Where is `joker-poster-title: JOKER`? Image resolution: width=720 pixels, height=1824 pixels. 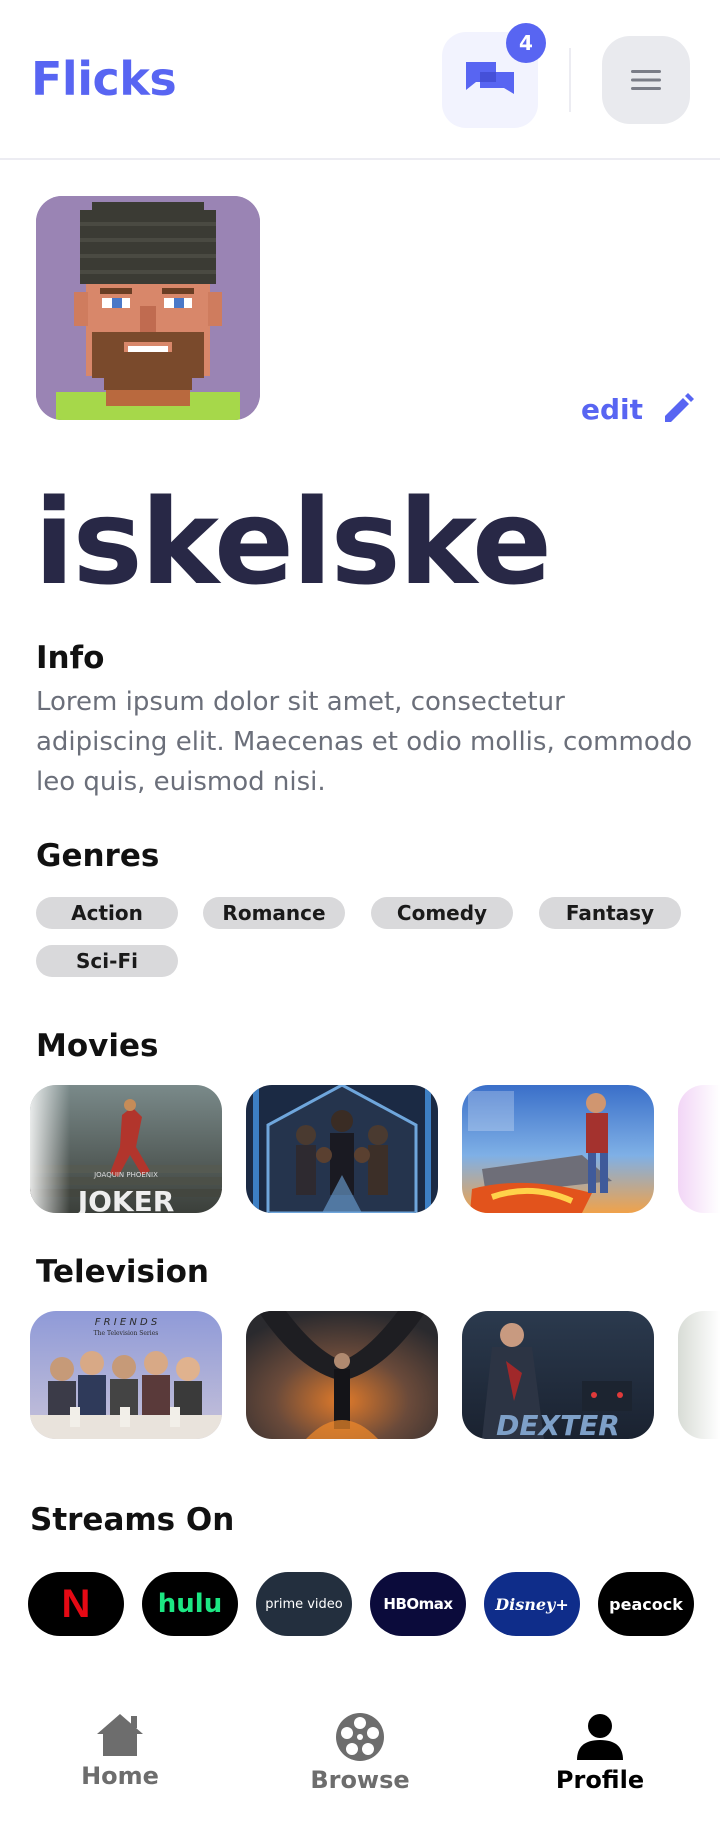
joker-poster-title: JOKER is located at coordinates (125, 1199).